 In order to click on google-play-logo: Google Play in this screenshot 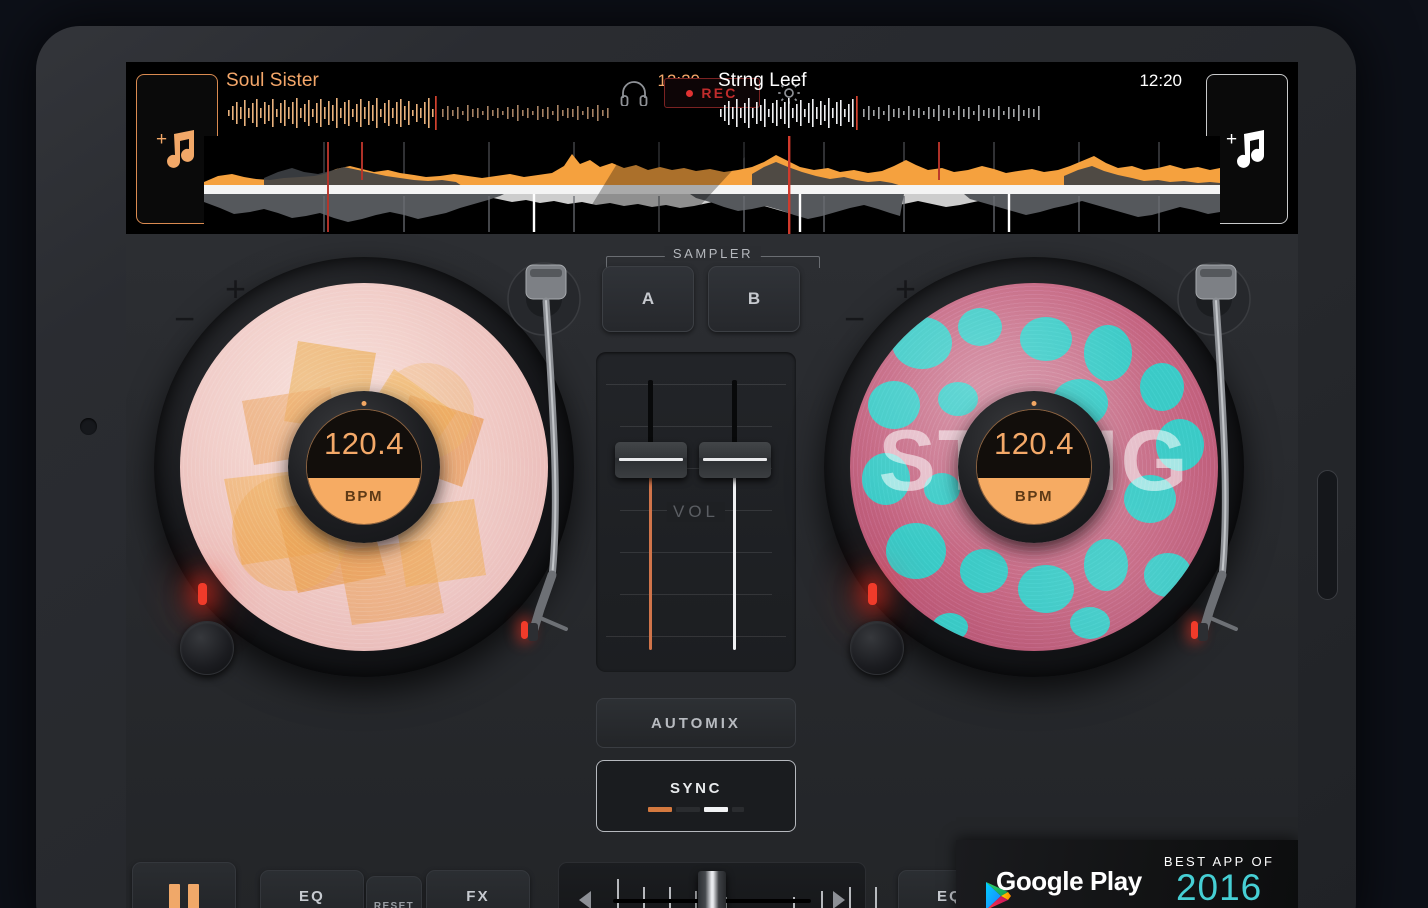, I will do `click(1049, 886)`.